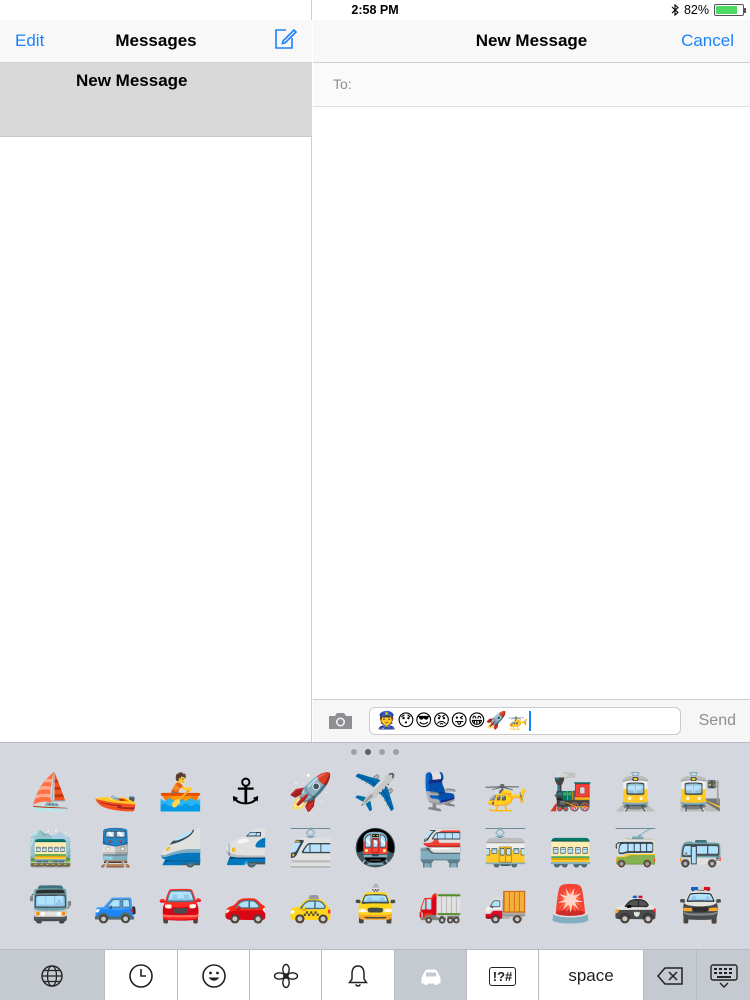 Image resolution: width=750 pixels, height=1000 pixels. Describe the element at coordinates (635, 793) in the screenshot. I see `emoji-key: 🚊` at that location.